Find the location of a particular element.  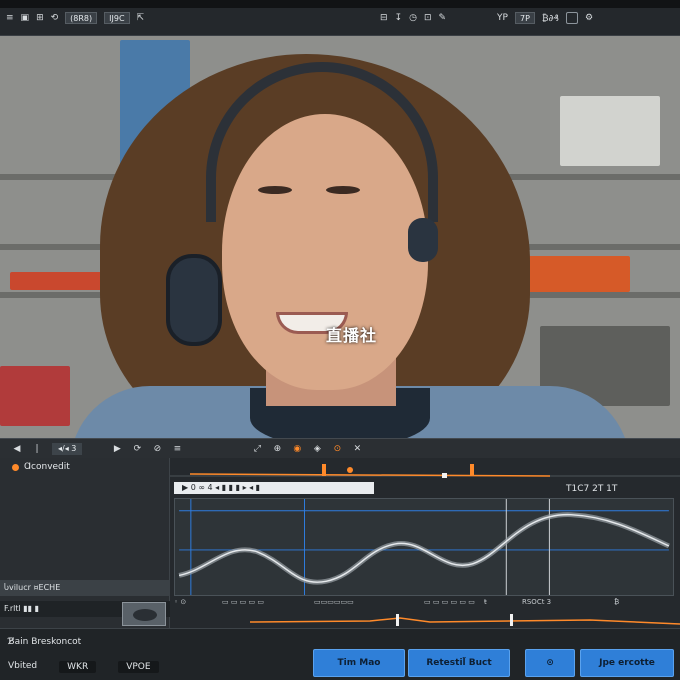

transport-field: ◂/◂ 3 is located at coordinates (67, 448).